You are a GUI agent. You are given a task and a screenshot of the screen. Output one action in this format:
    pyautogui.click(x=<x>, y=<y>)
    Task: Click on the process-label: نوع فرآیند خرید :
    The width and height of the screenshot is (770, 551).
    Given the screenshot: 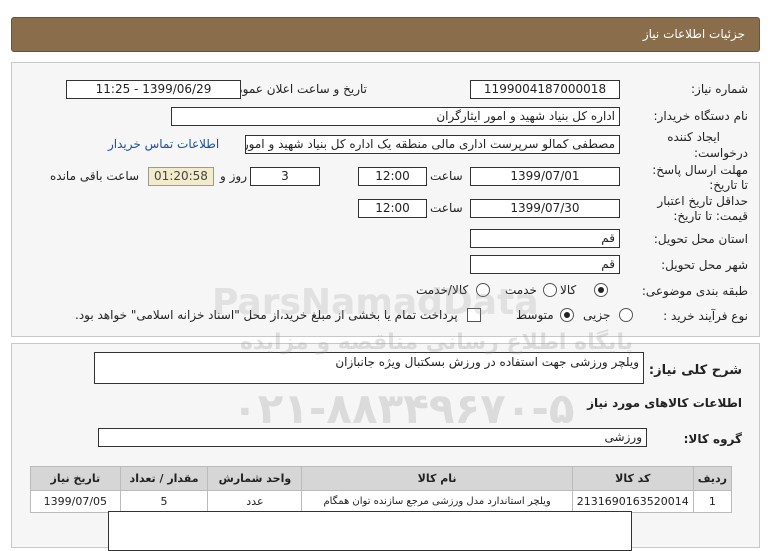 What is the action you would take?
    pyautogui.click(x=705, y=316)
    